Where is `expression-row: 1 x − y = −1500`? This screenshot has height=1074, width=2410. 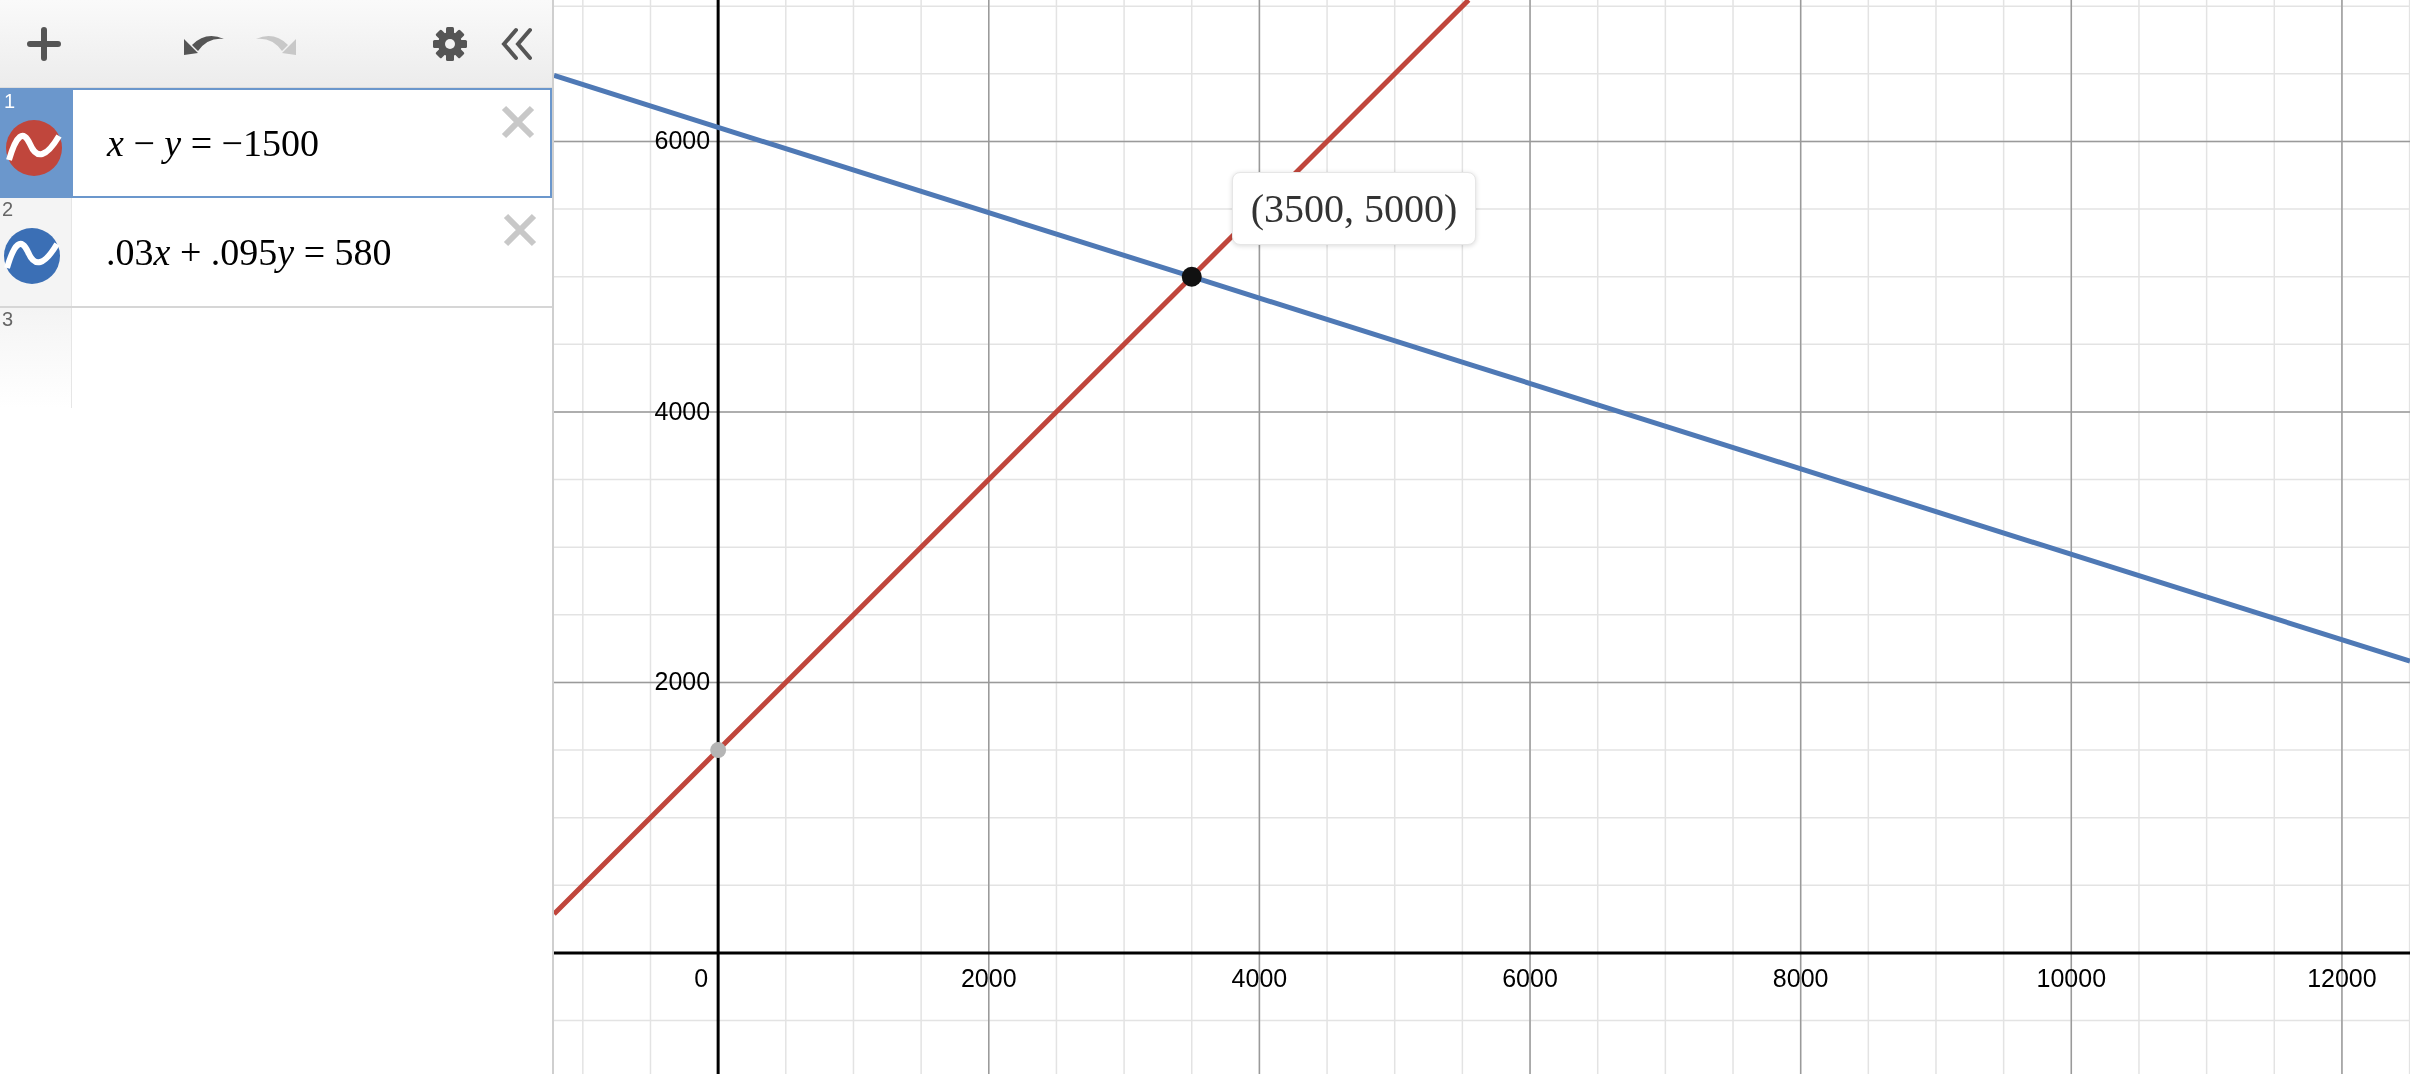
expression-row: 1 x − y = −1500 is located at coordinates (276, 143).